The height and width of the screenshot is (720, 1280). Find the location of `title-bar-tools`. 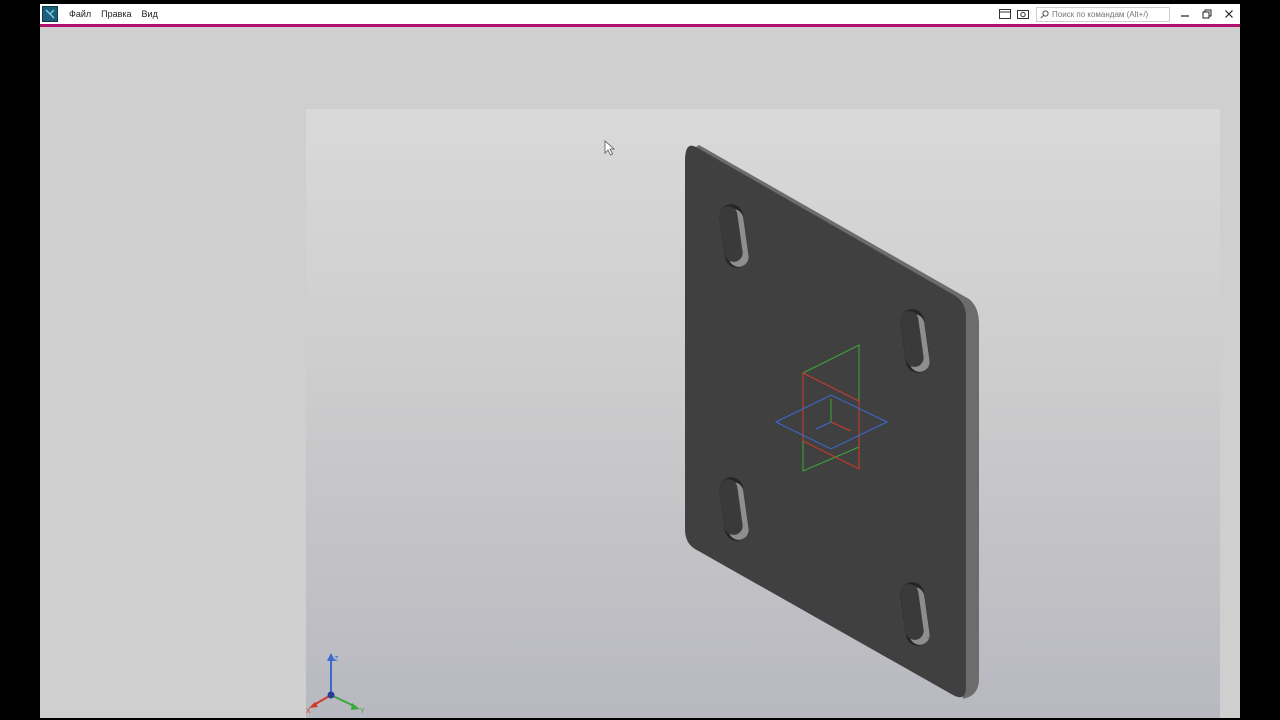

title-bar-tools is located at coordinates (1118, 14).